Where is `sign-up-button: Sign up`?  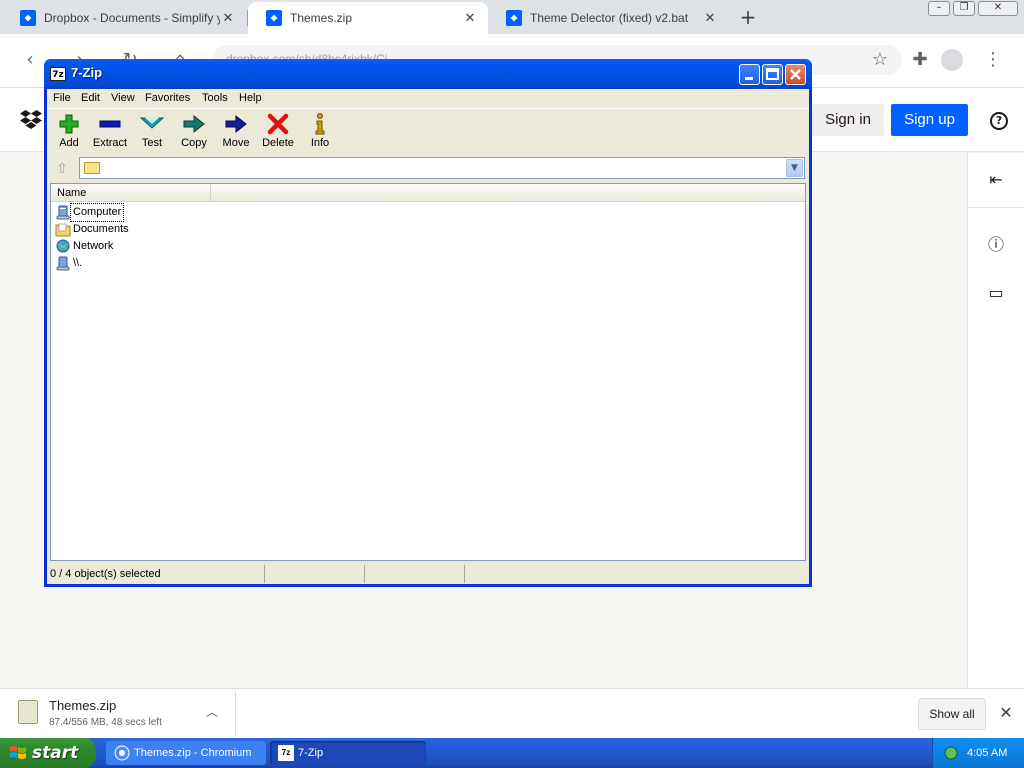 sign-up-button: Sign up is located at coordinates (929, 120).